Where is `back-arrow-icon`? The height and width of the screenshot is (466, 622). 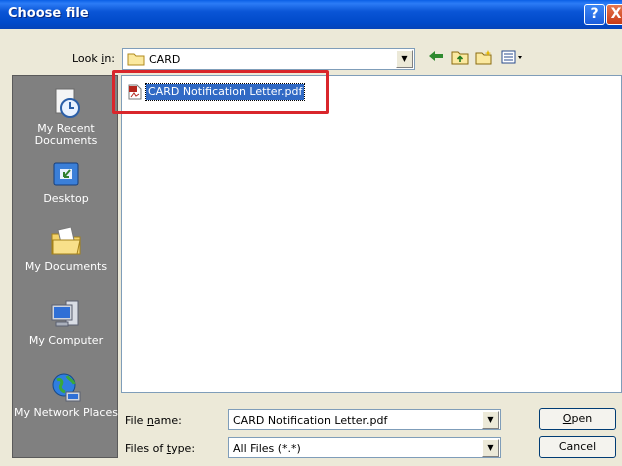
back-arrow-icon is located at coordinates (436, 58).